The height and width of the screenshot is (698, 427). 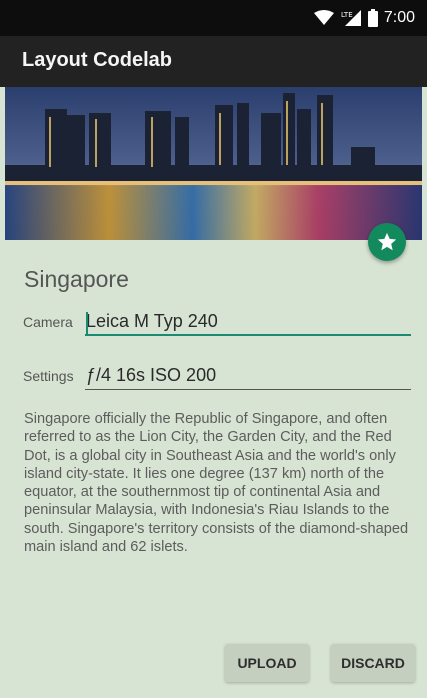 What do you see at coordinates (267, 663) in the screenshot?
I see `upload-button: UPLOAD` at bounding box center [267, 663].